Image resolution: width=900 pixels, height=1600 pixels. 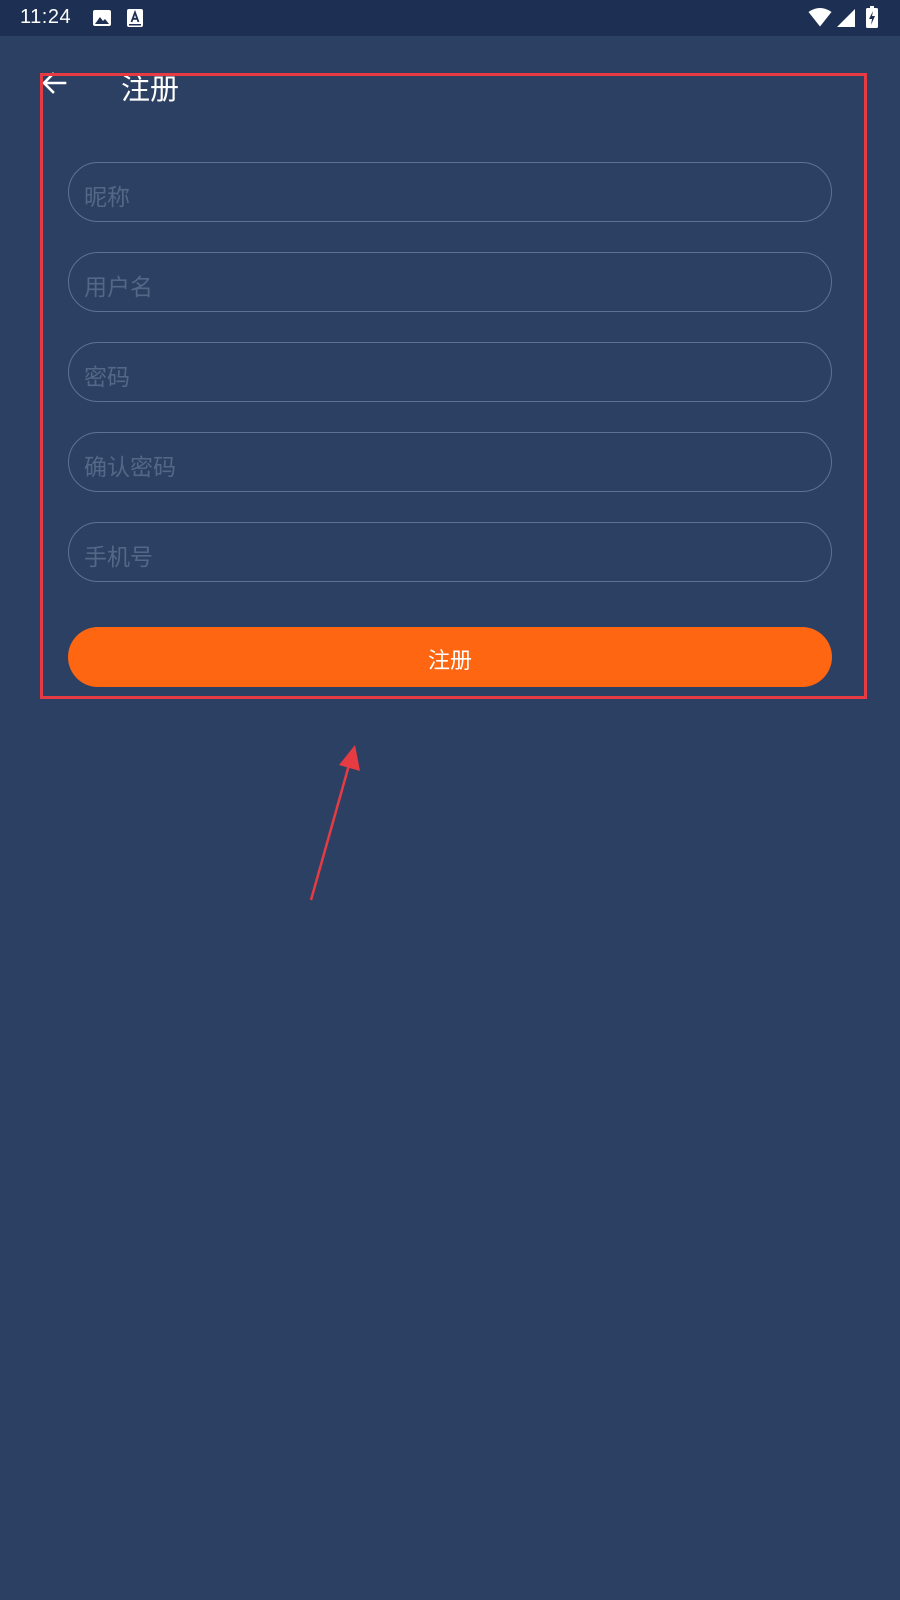 I want to click on signal-icon, so click(x=846, y=18).